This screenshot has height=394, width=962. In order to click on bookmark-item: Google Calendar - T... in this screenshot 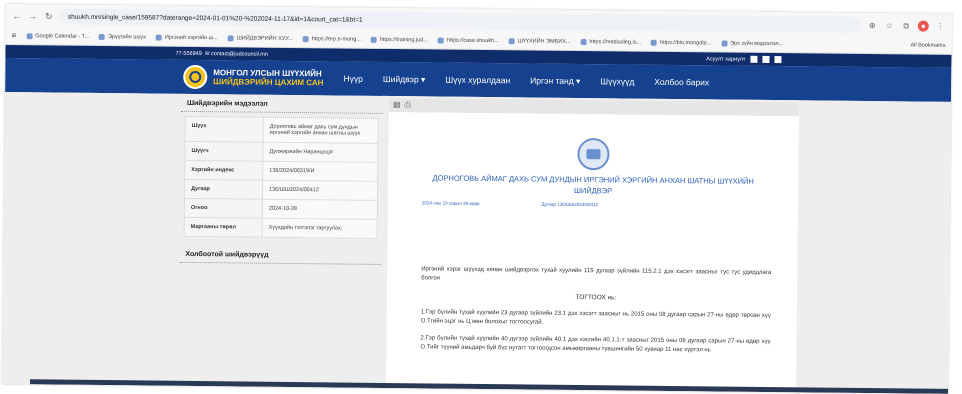, I will do `click(57, 36)`.